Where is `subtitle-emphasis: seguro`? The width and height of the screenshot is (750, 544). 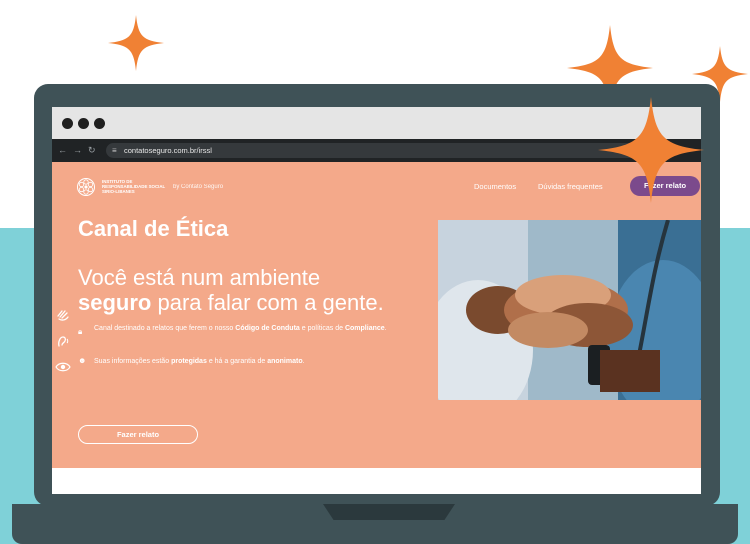 subtitle-emphasis: seguro is located at coordinates (115, 302).